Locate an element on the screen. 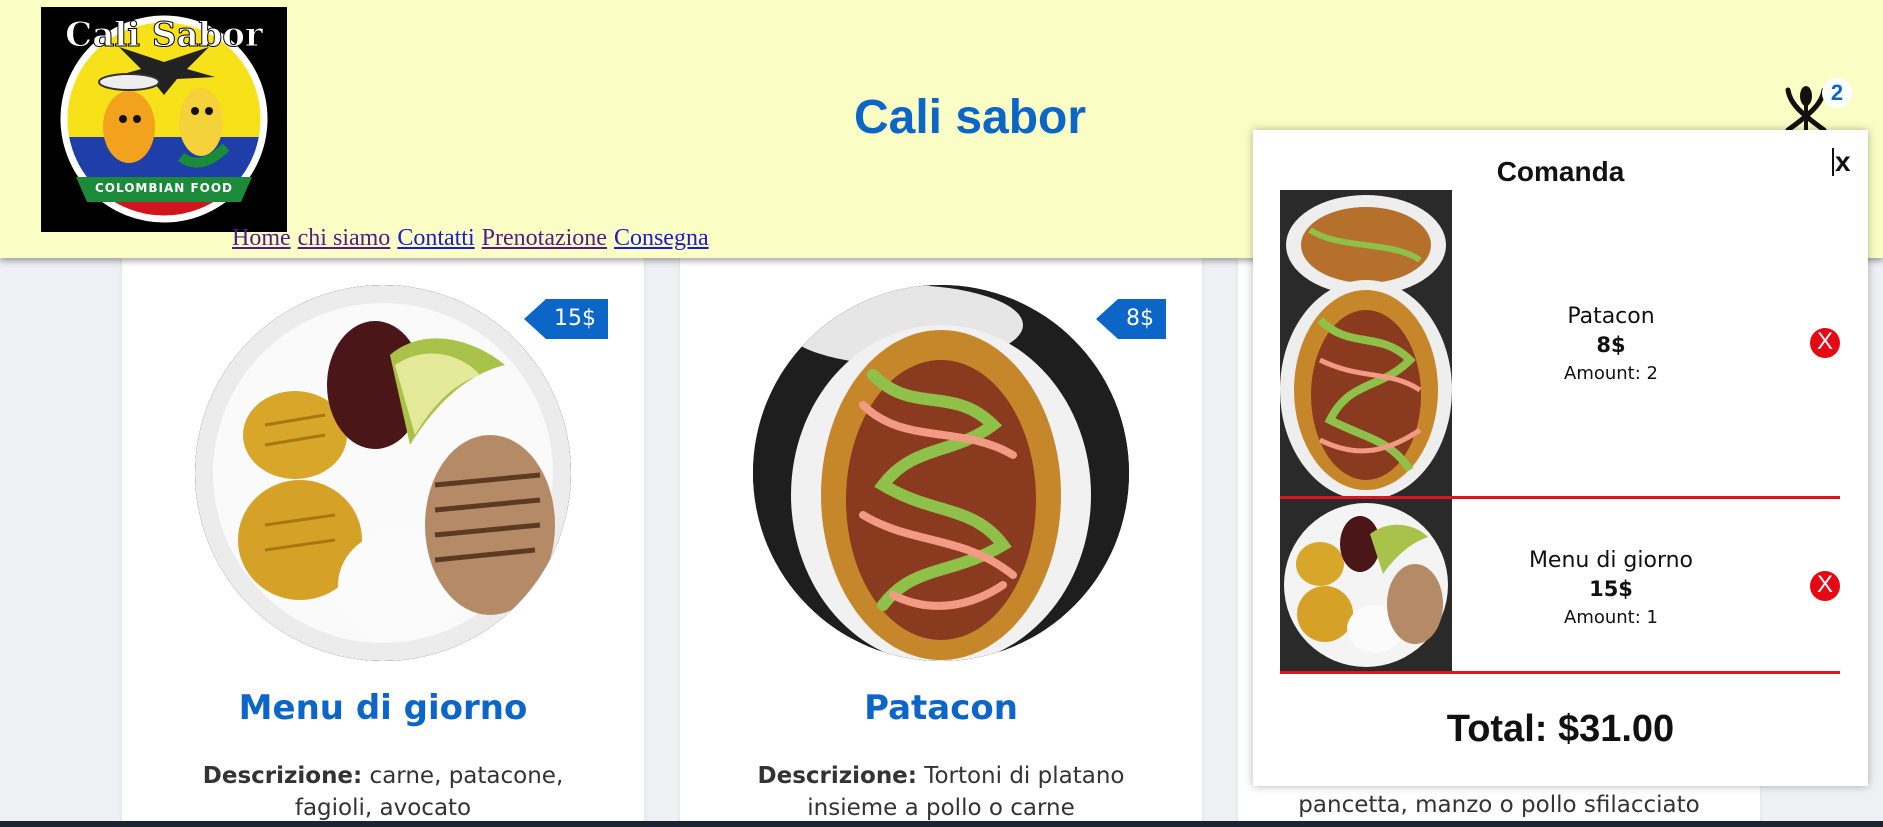 This screenshot has width=1883, height=827. logo-arc-text: Cali Sabor is located at coordinates (164, 35).